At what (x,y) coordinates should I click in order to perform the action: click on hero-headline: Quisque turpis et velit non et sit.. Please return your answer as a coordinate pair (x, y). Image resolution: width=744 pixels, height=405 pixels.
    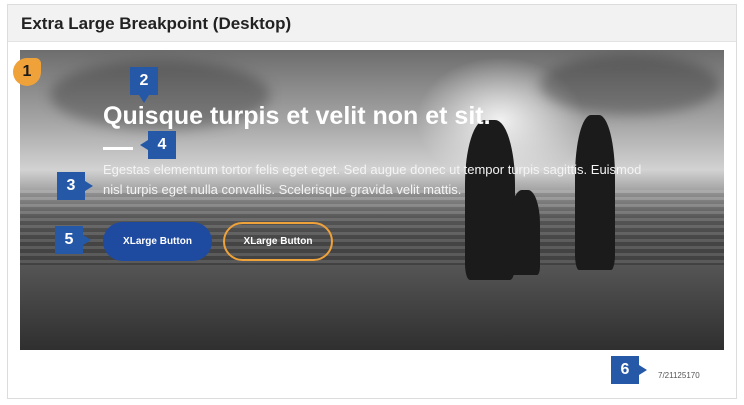
    Looking at the image, I should click on (297, 116).